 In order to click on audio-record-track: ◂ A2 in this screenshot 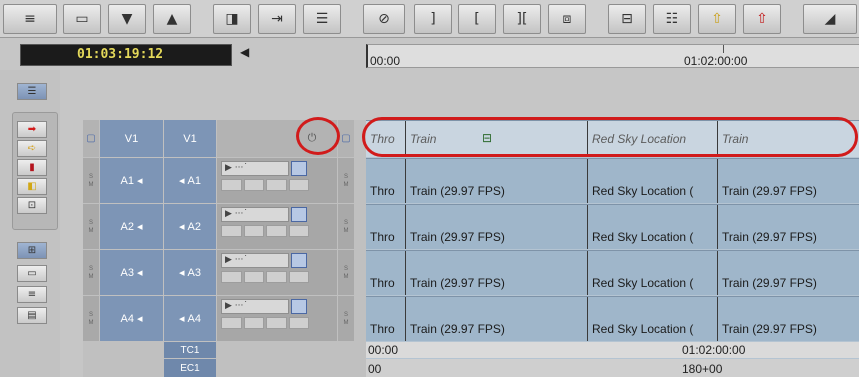, I will do `click(190, 226)`.